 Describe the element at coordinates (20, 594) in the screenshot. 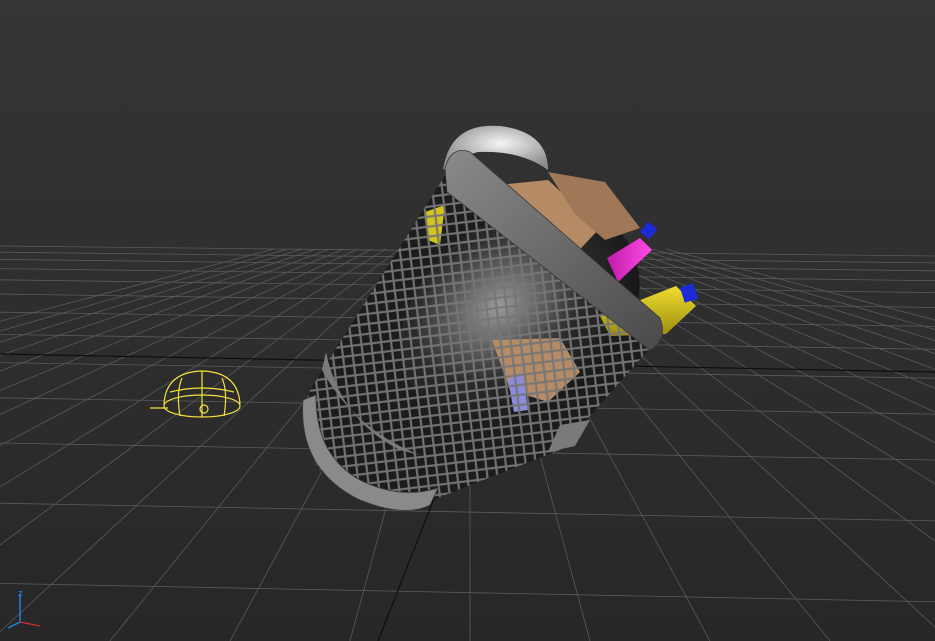

I see `gizmo-z-label: z` at that location.